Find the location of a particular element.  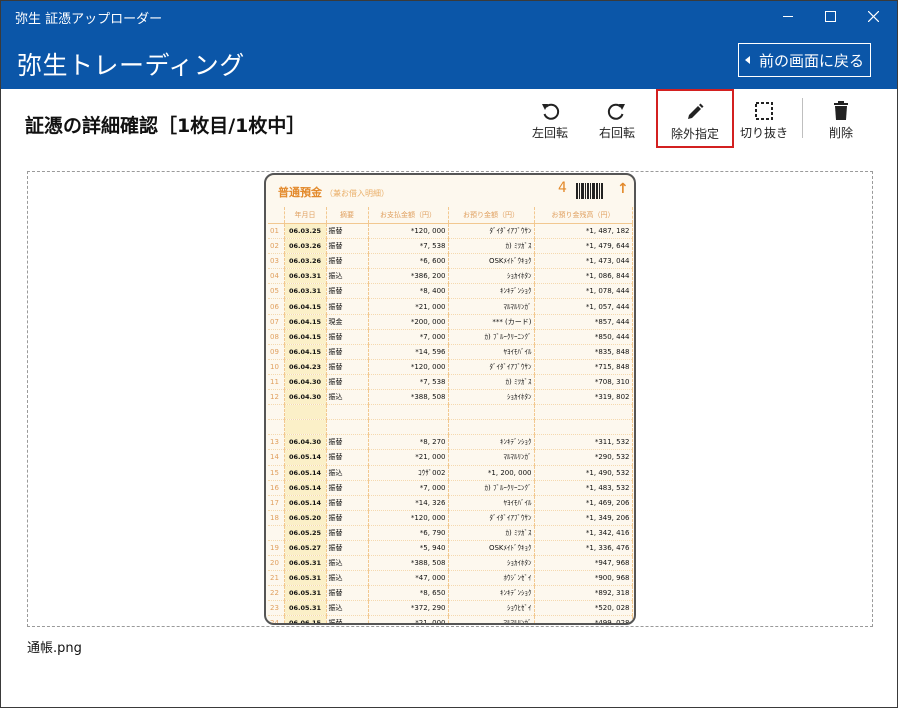

delete-button: 削除 is located at coordinates (841, 121).